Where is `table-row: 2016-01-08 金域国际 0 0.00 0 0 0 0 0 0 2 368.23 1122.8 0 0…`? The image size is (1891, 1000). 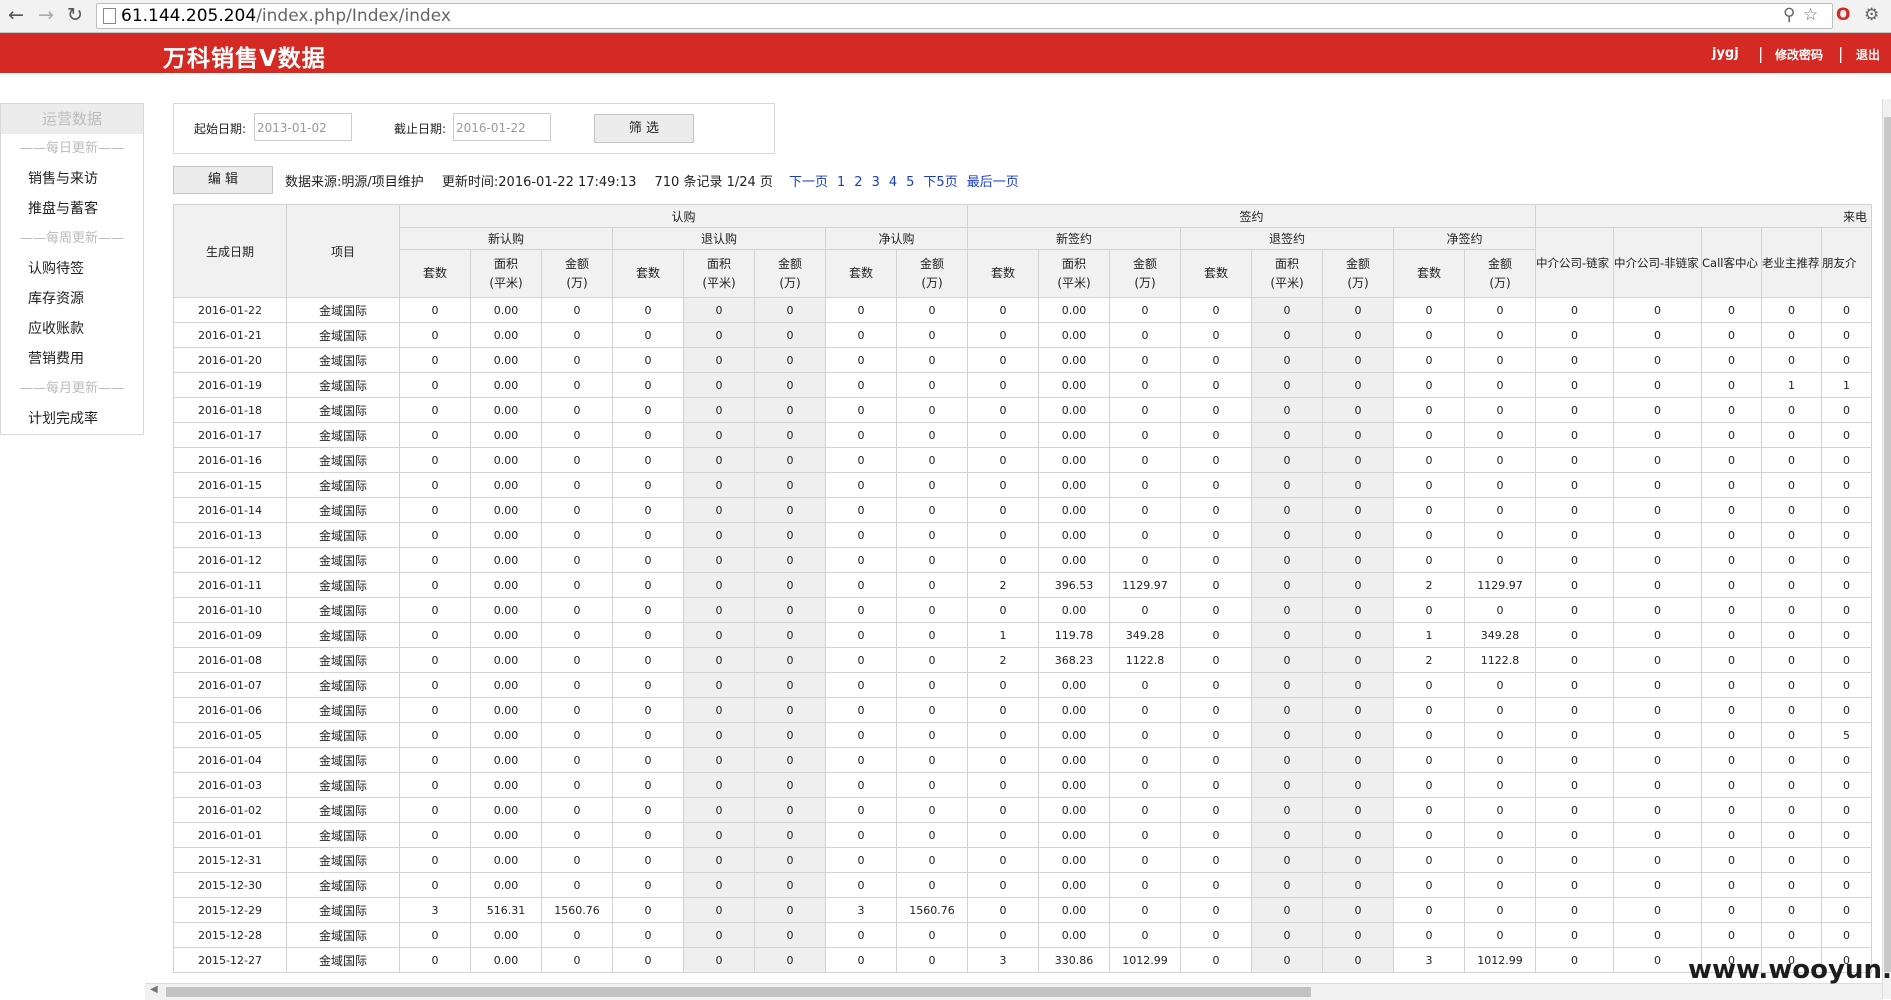
table-row: 2016-01-08 金域国际 0 0.00 0 0 0 0 0 0 2 368.23 1122.8 0 0… is located at coordinates (1023, 660).